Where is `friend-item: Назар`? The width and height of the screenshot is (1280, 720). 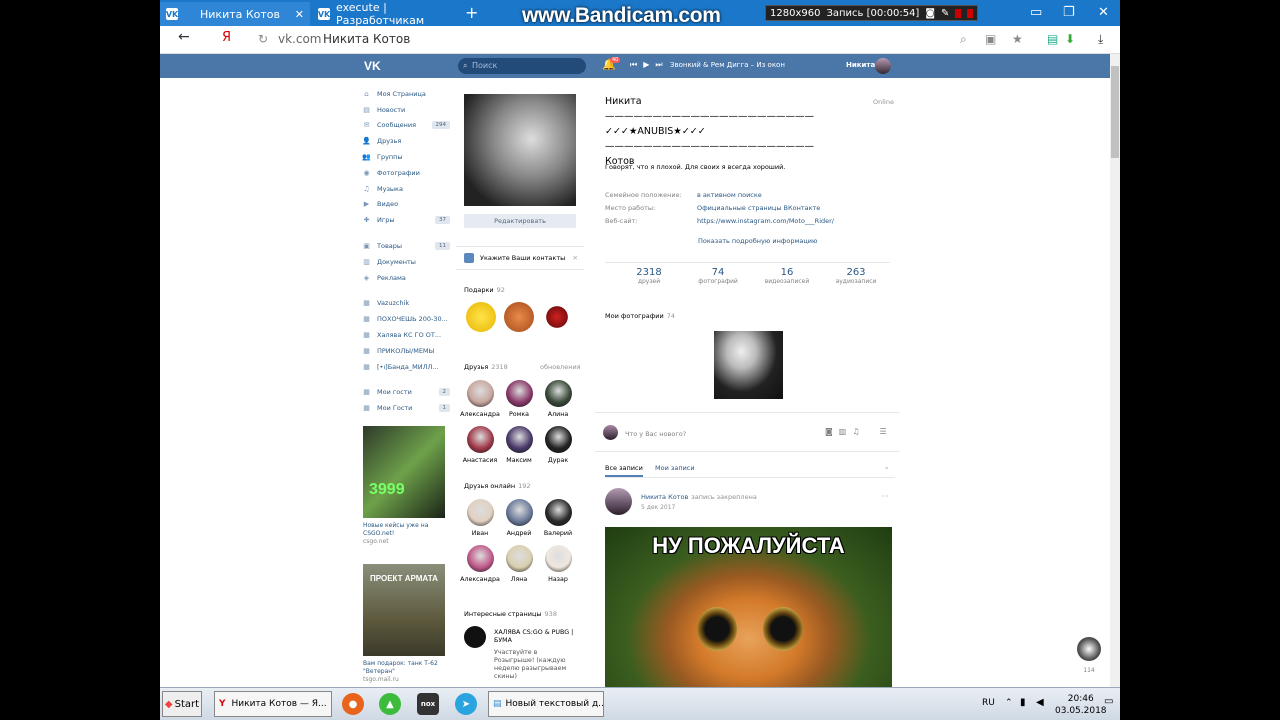 friend-item: Назар is located at coordinates (558, 564).